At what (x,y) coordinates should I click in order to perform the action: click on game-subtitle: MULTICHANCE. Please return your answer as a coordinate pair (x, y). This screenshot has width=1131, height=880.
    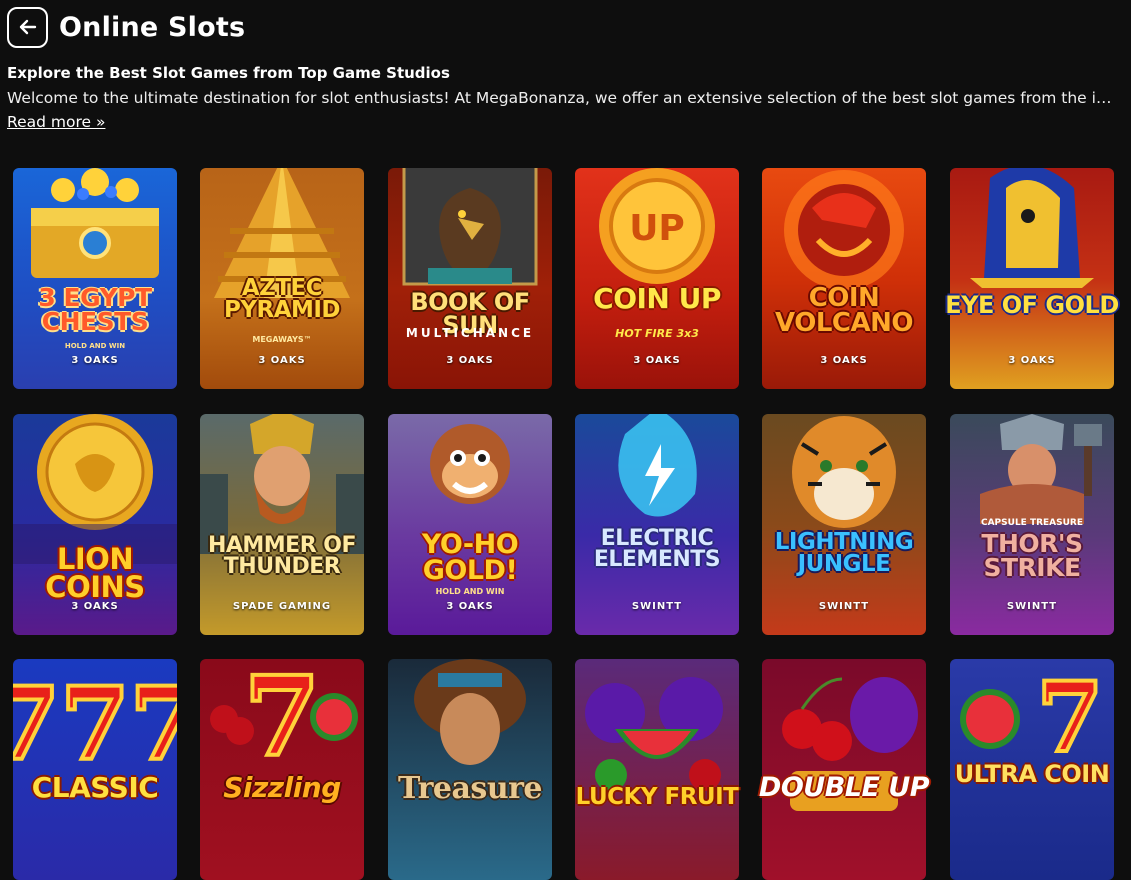
    Looking at the image, I should click on (470, 333).